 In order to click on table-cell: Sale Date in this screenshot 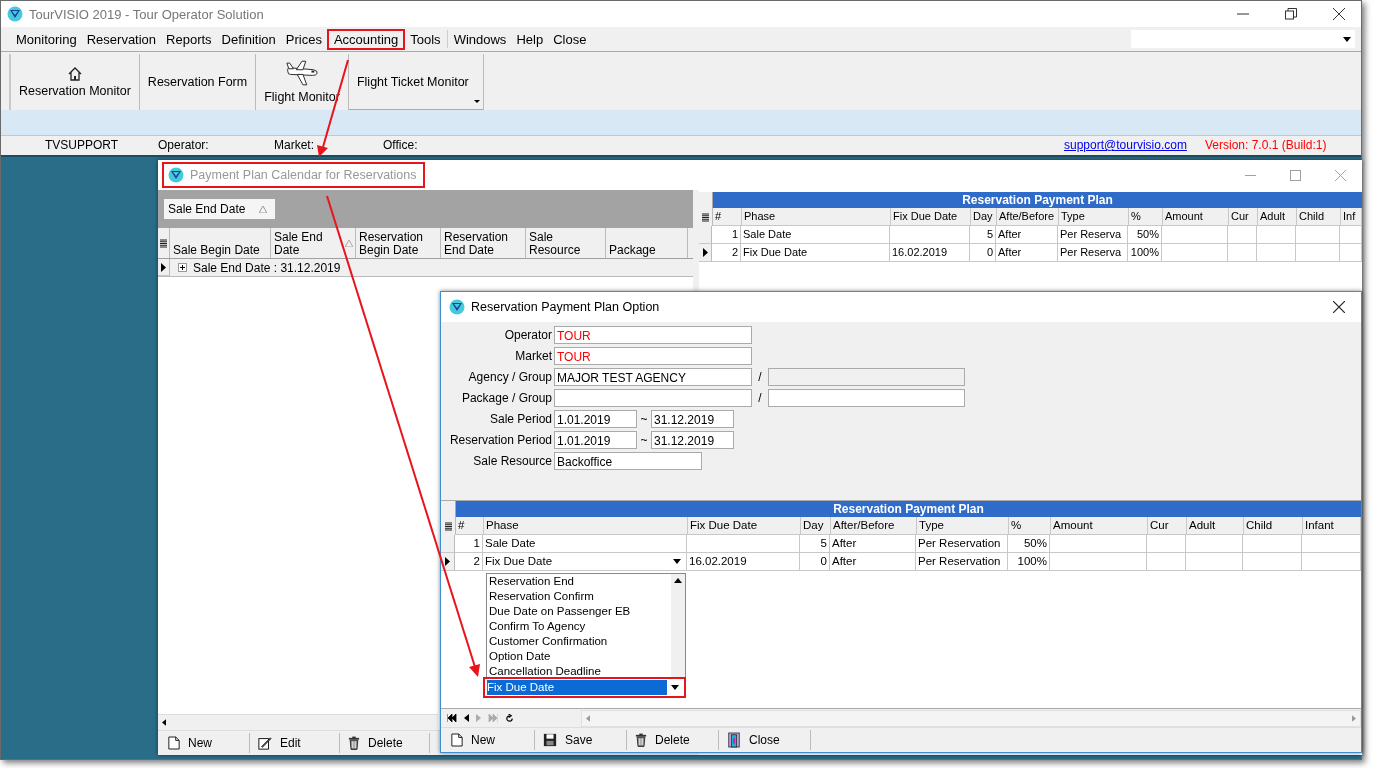, I will do `click(815, 235)`.